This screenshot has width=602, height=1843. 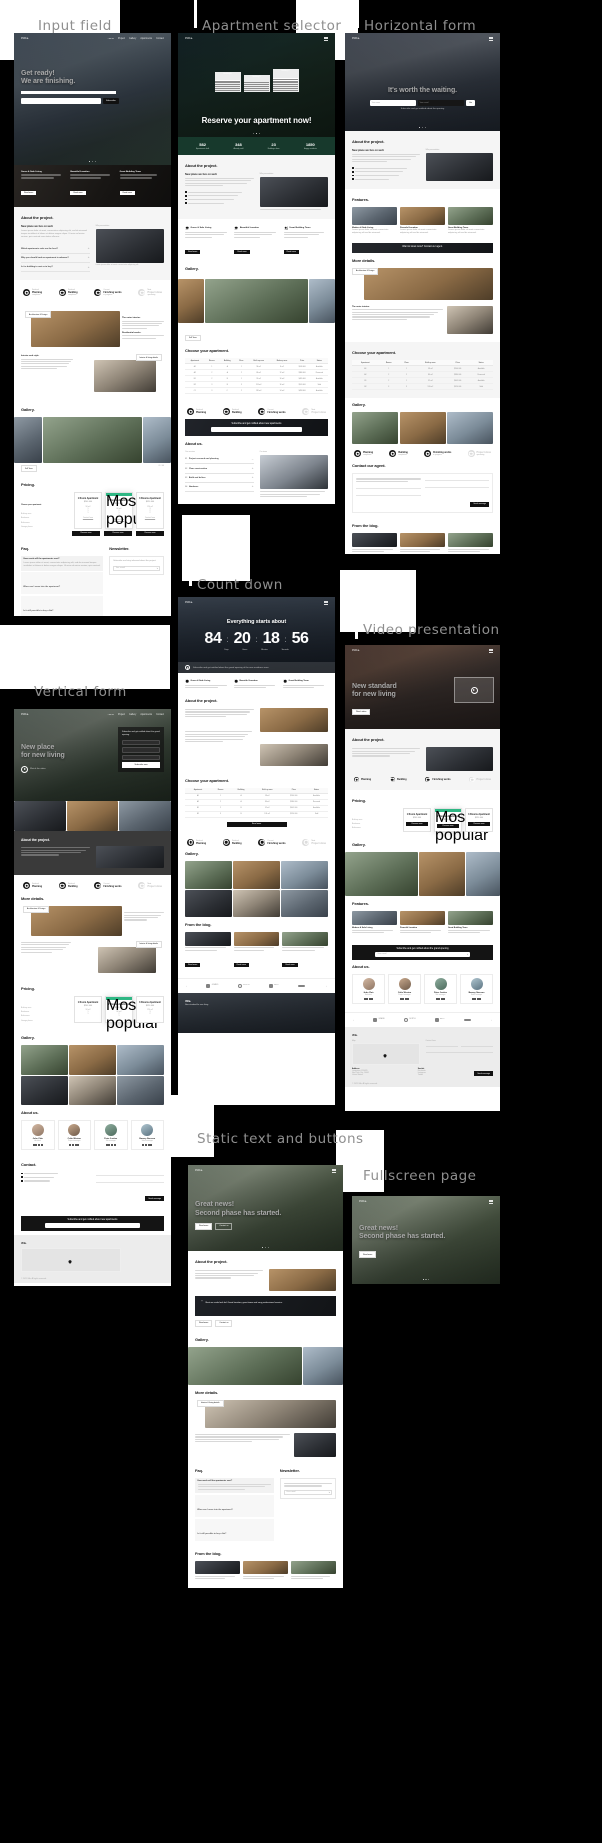 I want to click on feature-card: Green & Safe Living Read more, so click(x=207, y=241).